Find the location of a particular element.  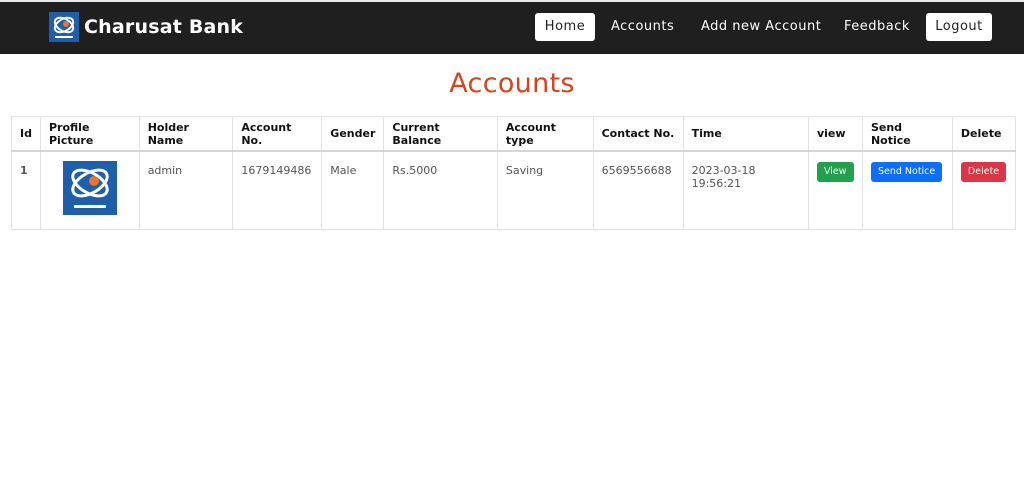

header-send-notice: Send Notice is located at coordinates (907, 134).